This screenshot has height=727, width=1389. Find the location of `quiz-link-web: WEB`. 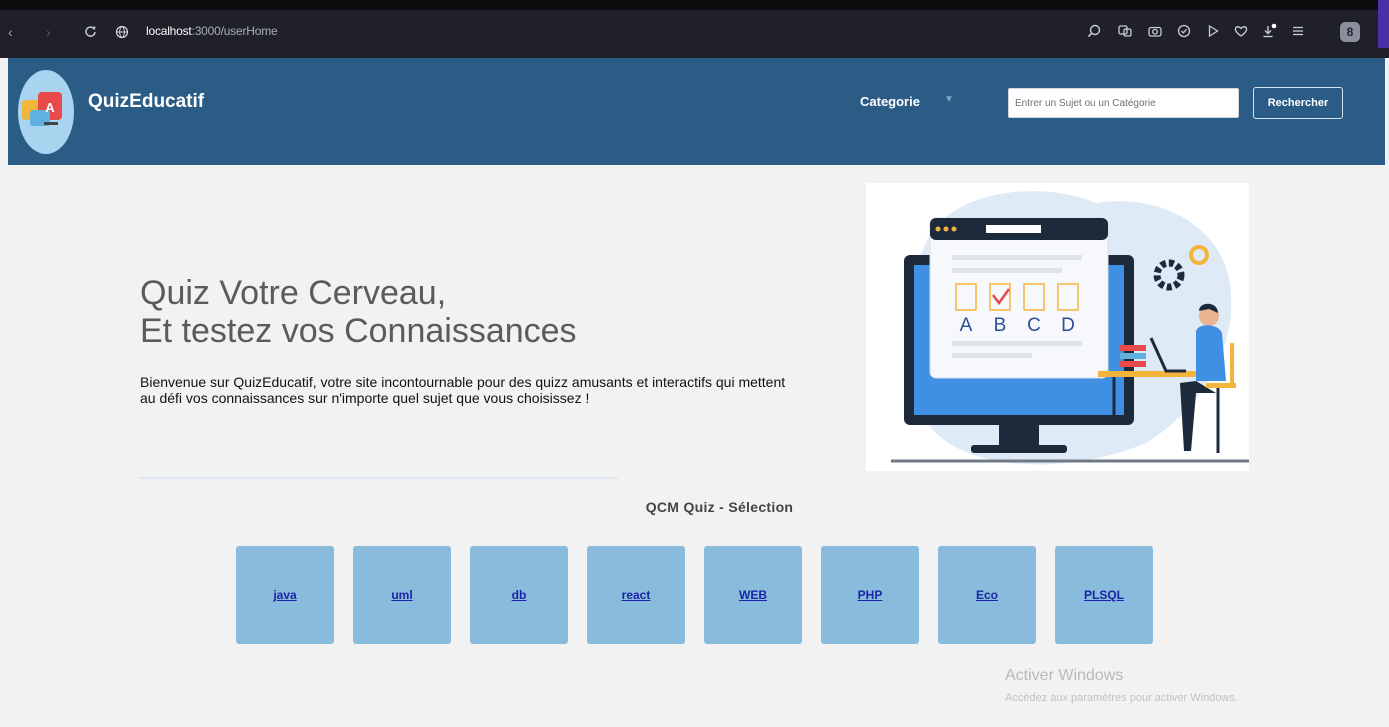

quiz-link-web: WEB is located at coordinates (753, 595).